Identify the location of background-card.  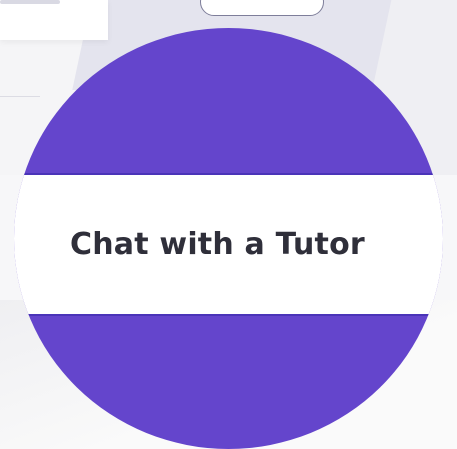
(54, 20).